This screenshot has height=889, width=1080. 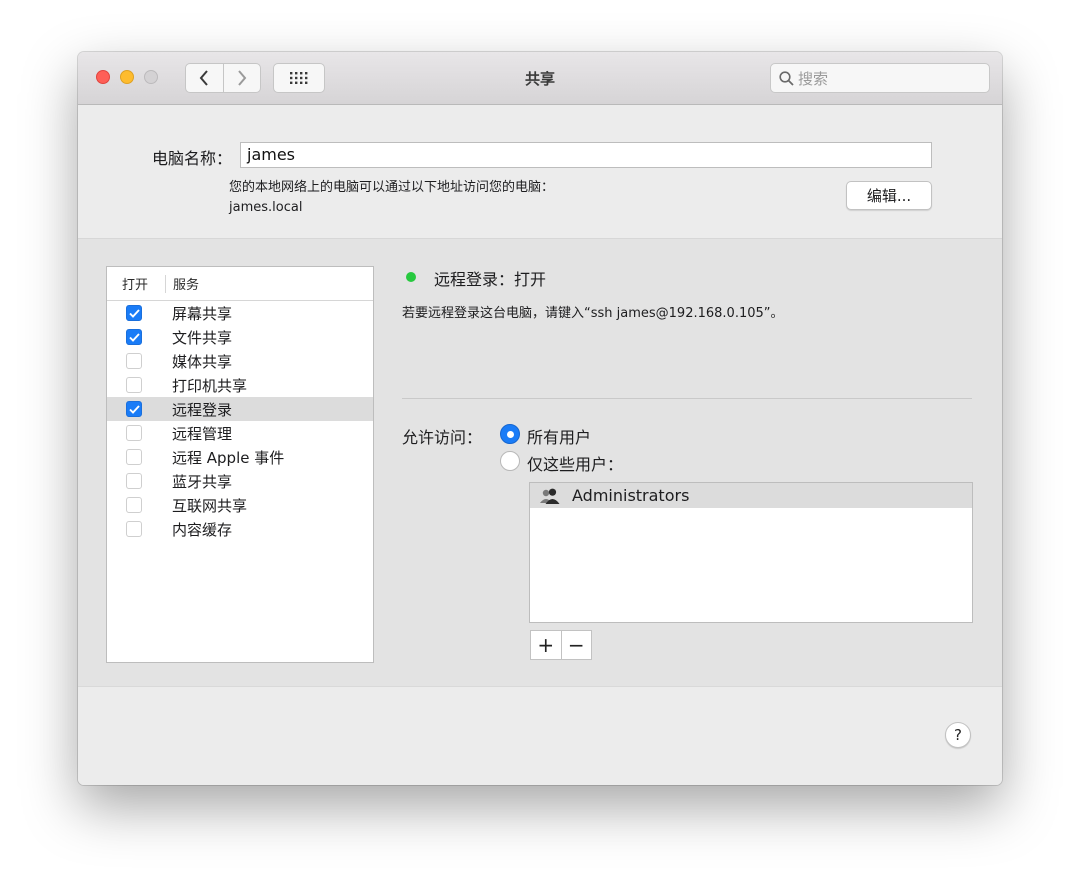 What do you see at coordinates (240, 337) in the screenshot?
I see `service-row: 文件共享` at bounding box center [240, 337].